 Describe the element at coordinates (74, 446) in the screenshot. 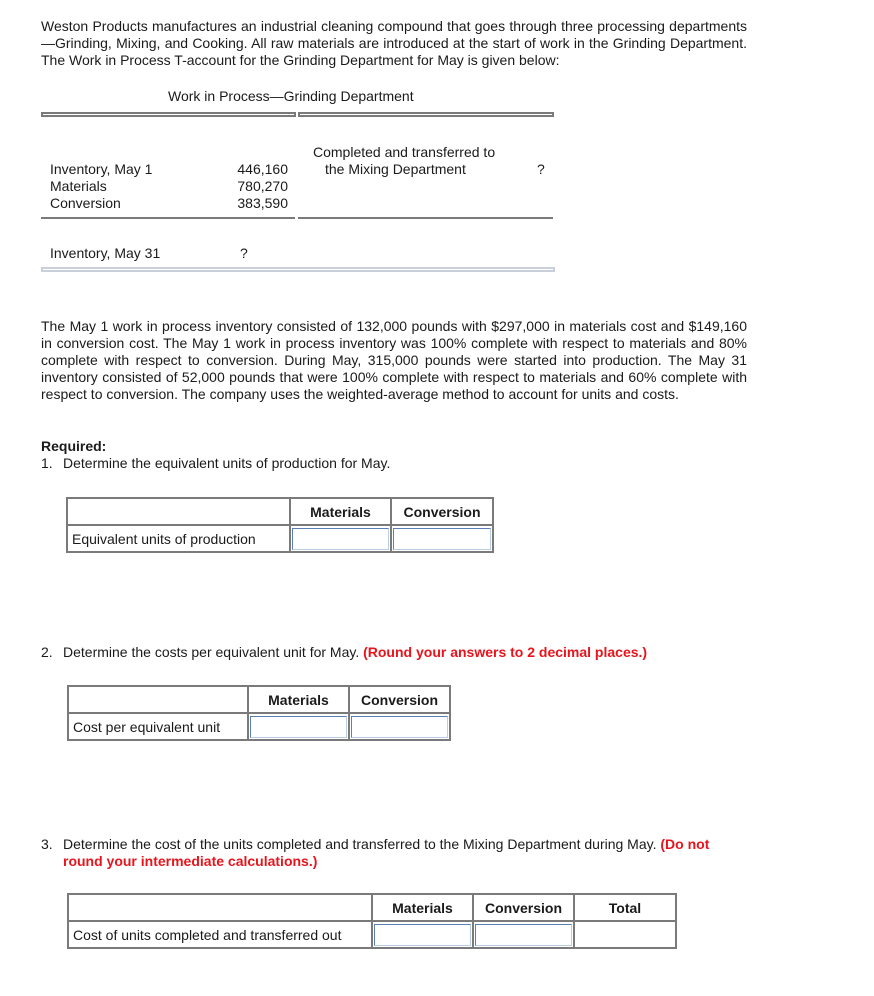

I see `required-heading: Required:` at that location.